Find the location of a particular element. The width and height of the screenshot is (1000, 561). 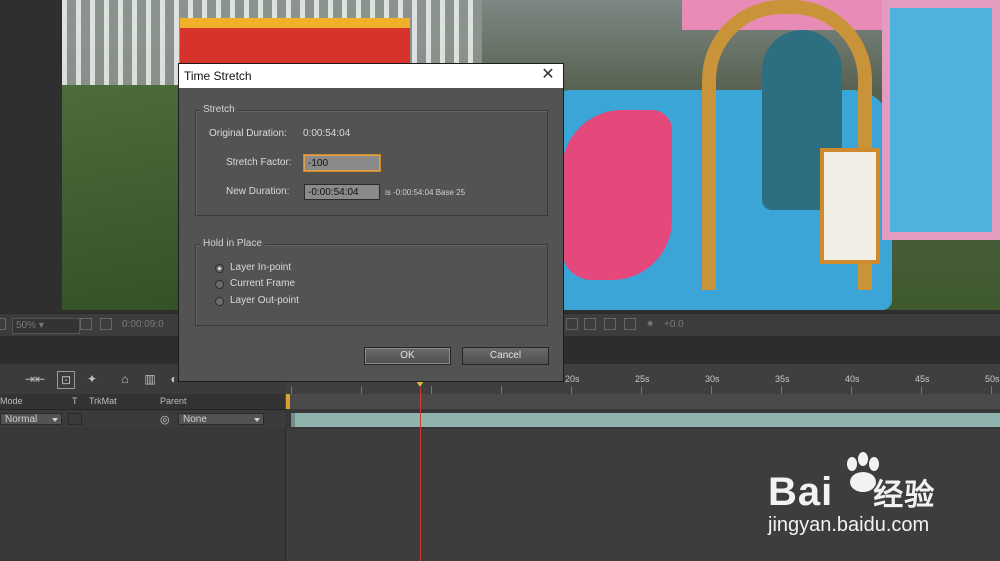

stretch-factor-label: Stretch Factor: is located at coordinates (259, 162).